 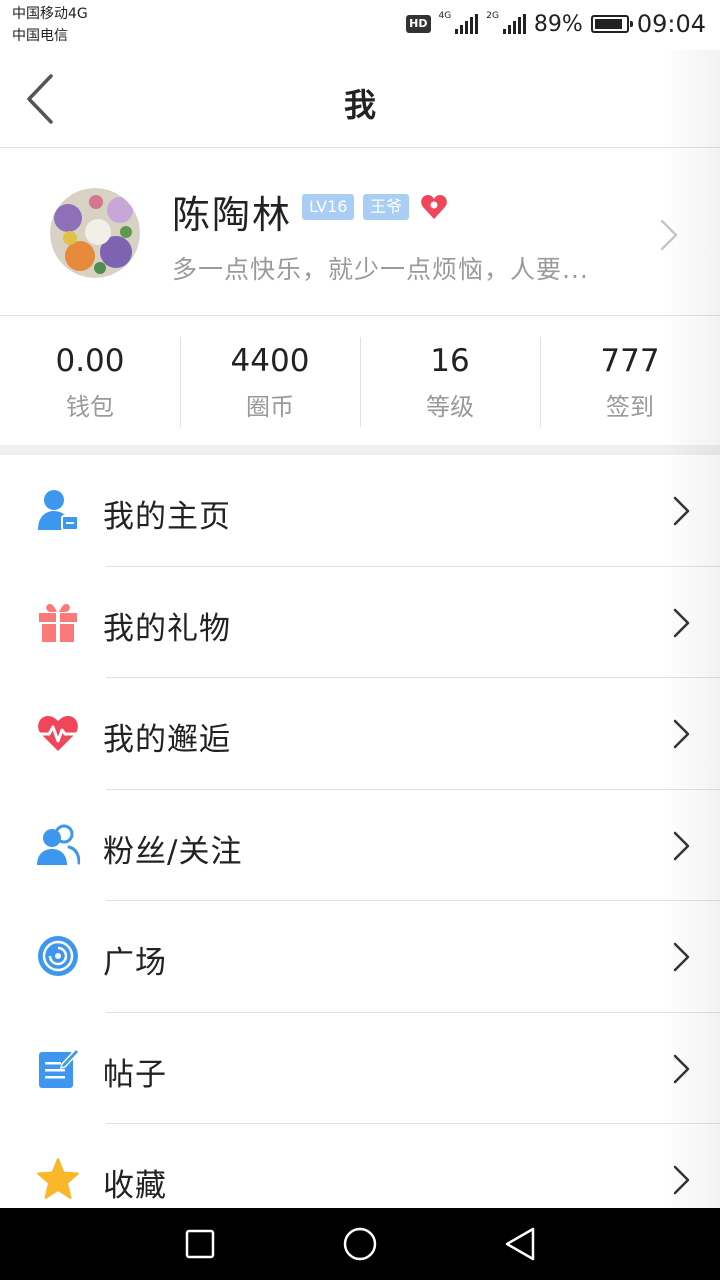 I want to click on stat-value: 16, so click(x=450, y=361).